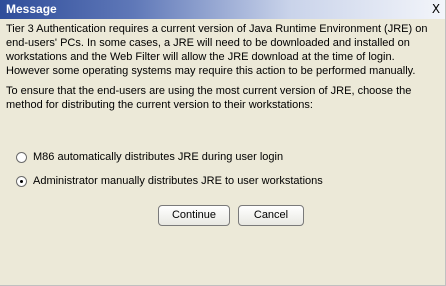 The height and width of the screenshot is (286, 446). What do you see at coordinates (271, 215) in the screenshot?
I see `cancel-button: Cancel` at bounding box center [271, 215].